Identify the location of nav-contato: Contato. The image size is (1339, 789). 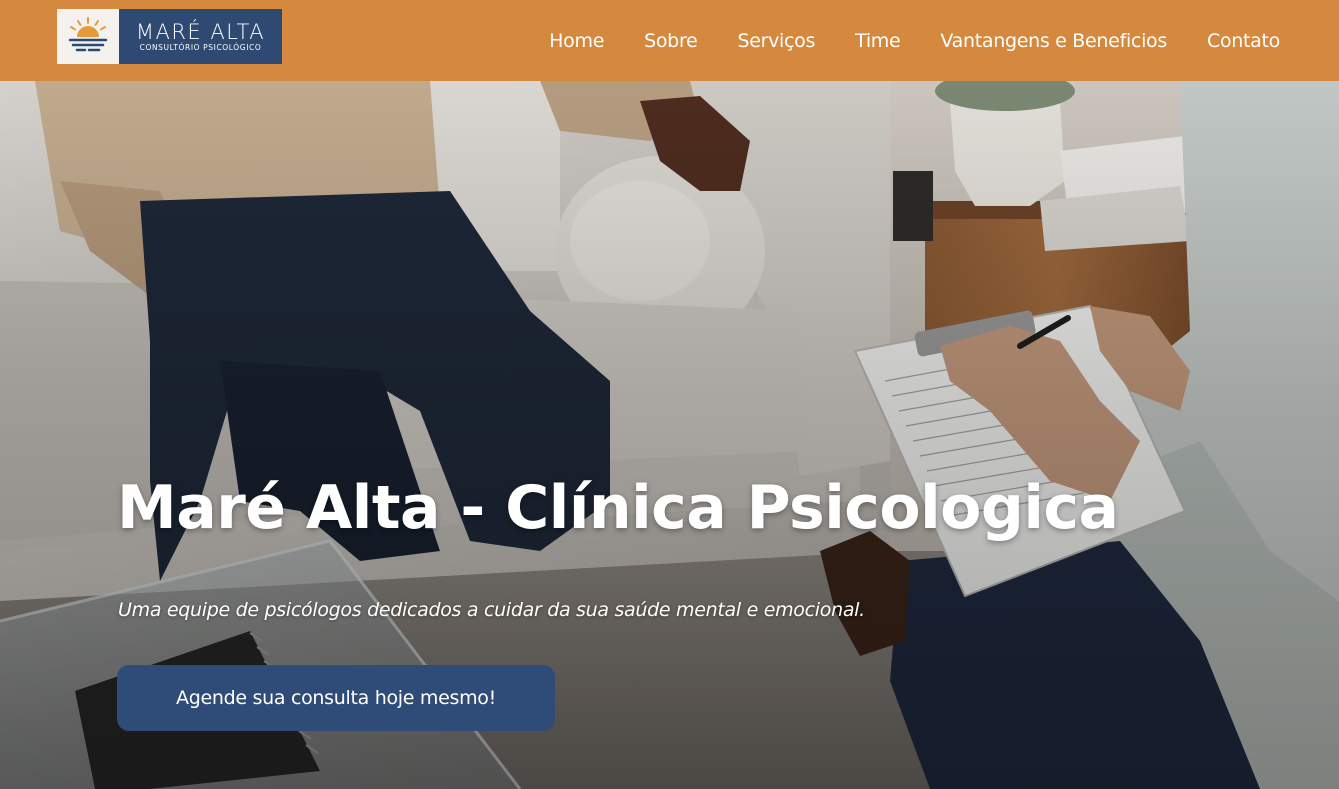
(1243, 41).